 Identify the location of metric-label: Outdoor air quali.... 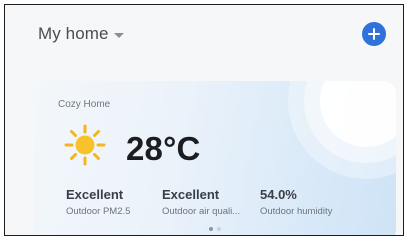
(201, 211).